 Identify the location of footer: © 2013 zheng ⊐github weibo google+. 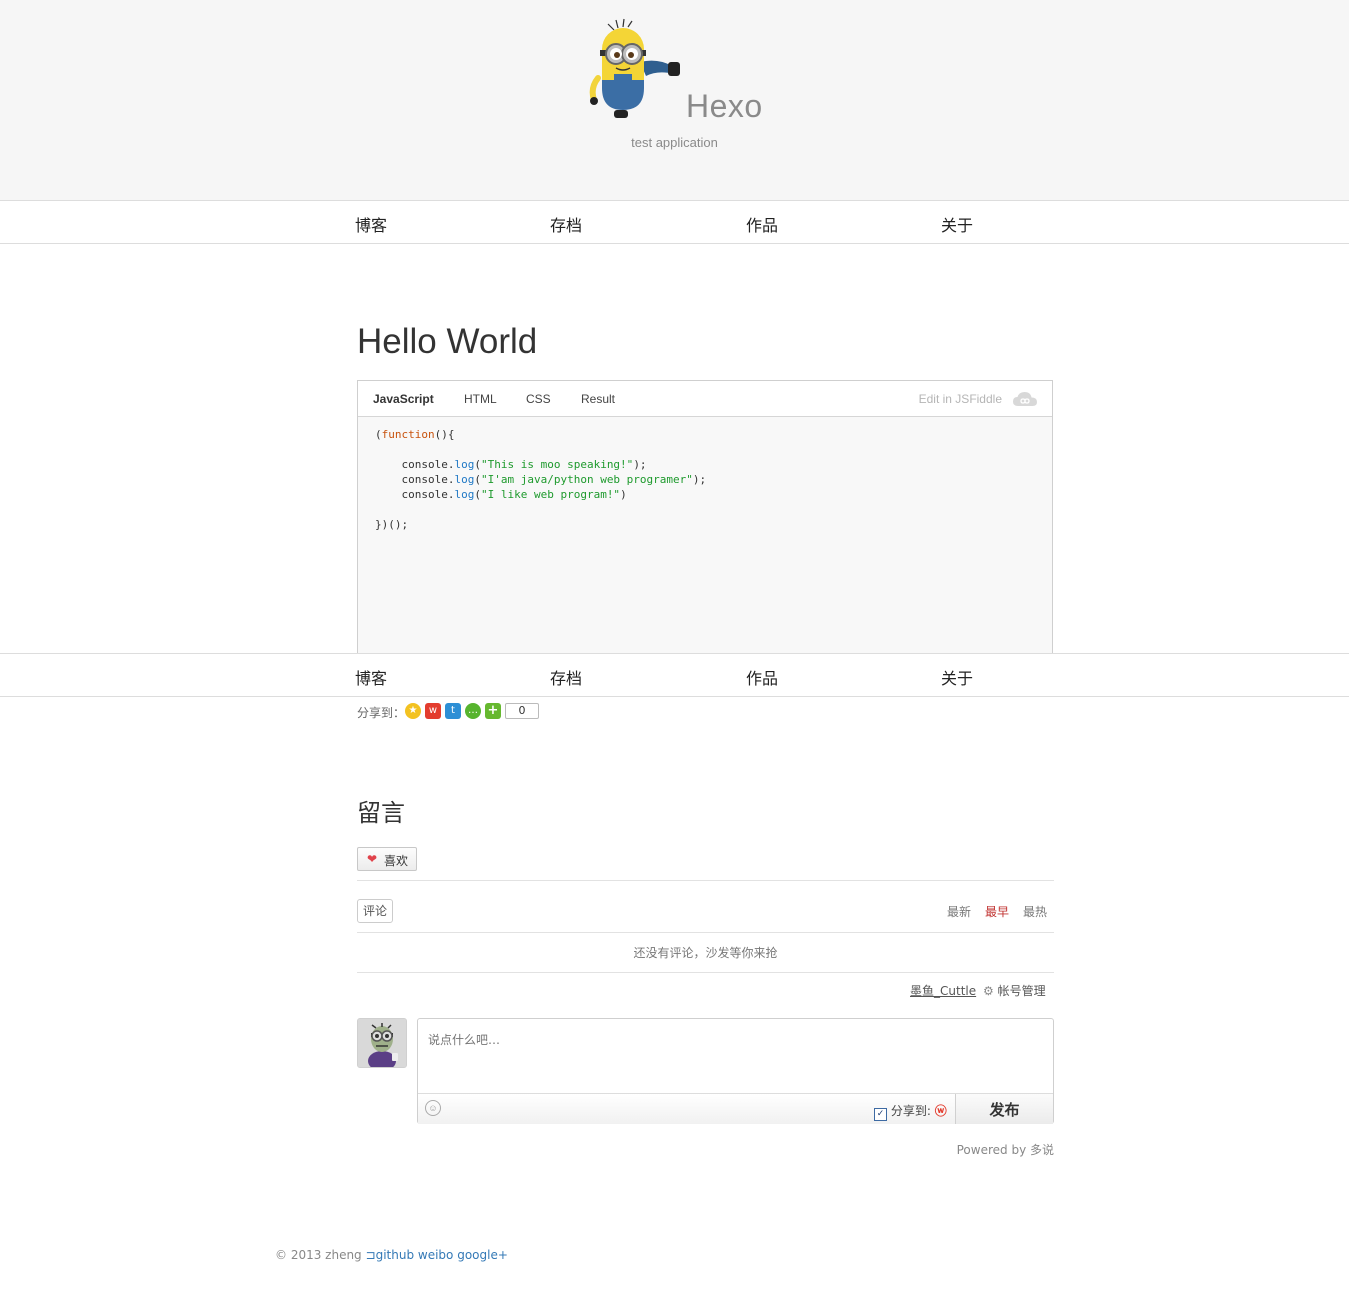
(391, 1255).